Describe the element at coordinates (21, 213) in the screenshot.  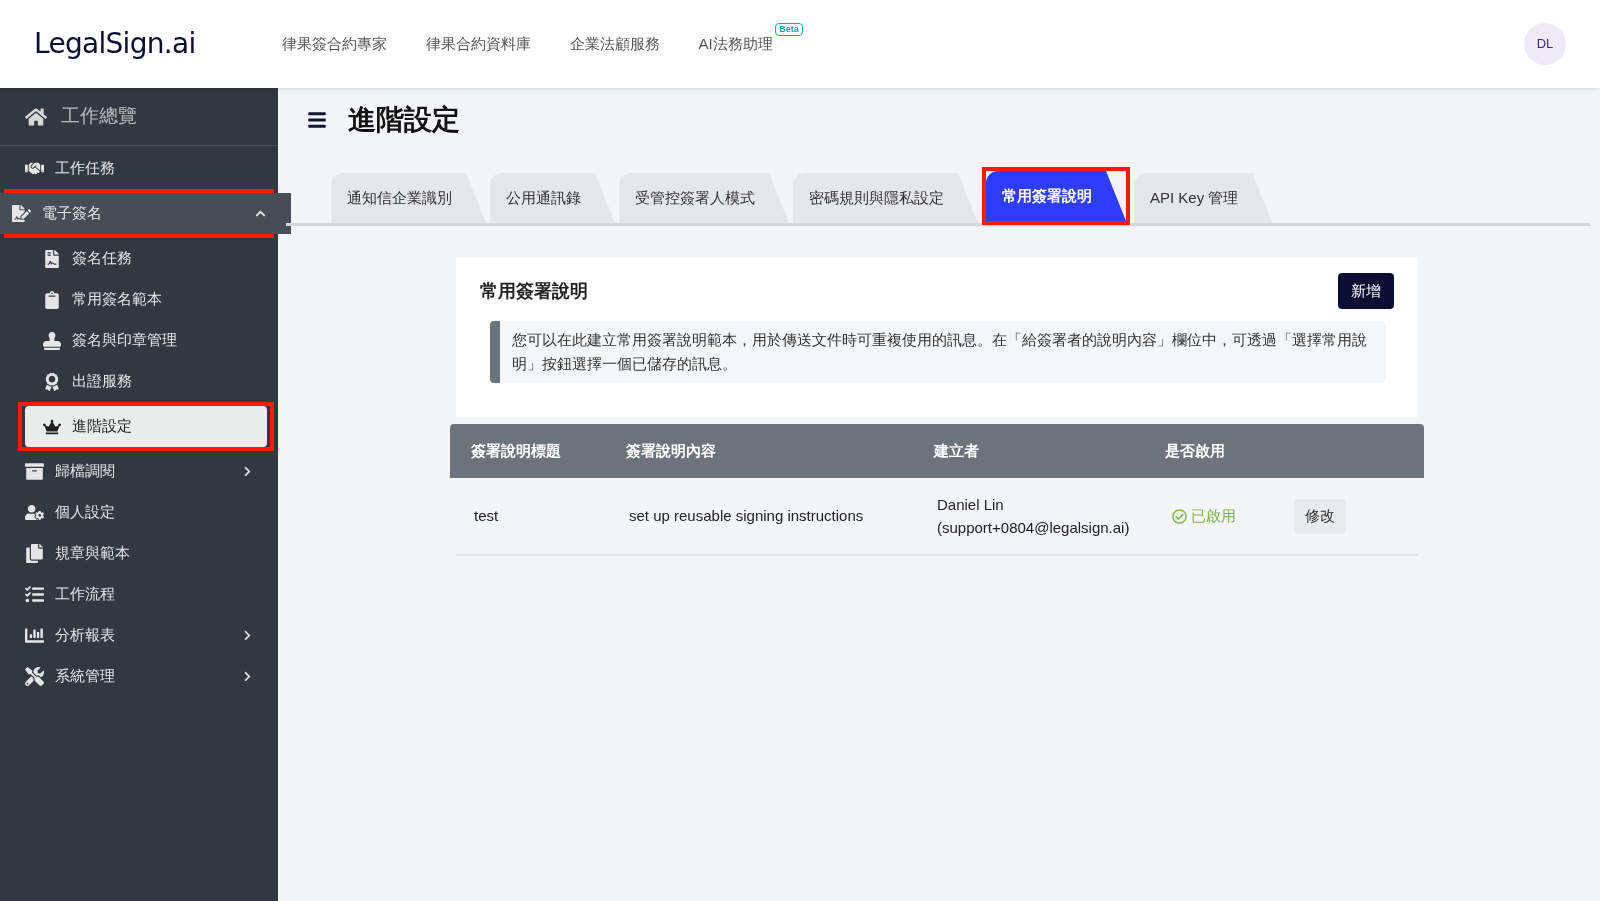
I see `pen-document-icon` at that location.